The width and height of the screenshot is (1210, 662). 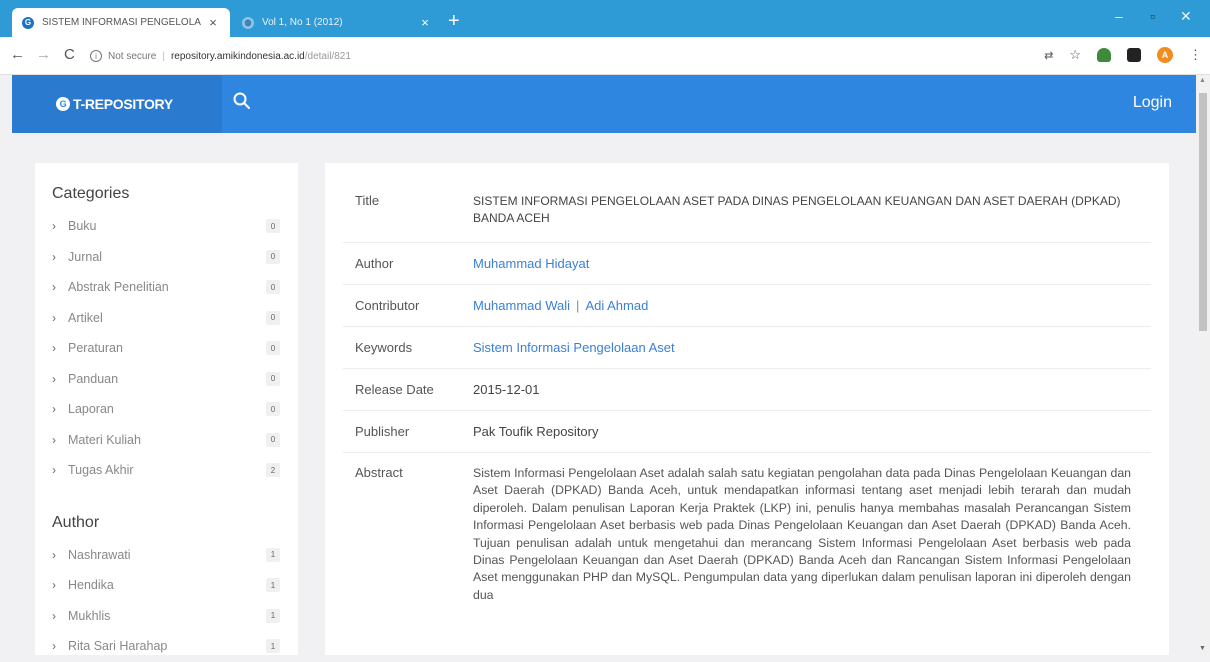 I want to click on sidebar-item-category: › Abstrak Penelitian 0, so click(x=166, y=287).